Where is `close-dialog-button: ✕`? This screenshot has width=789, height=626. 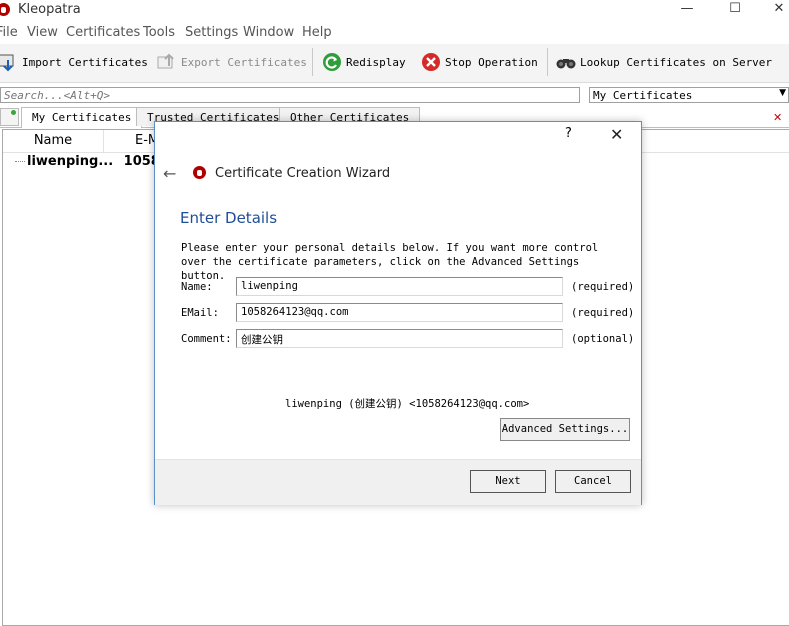
close-dialog-button: ✕ is located at coordinates (616, 134).